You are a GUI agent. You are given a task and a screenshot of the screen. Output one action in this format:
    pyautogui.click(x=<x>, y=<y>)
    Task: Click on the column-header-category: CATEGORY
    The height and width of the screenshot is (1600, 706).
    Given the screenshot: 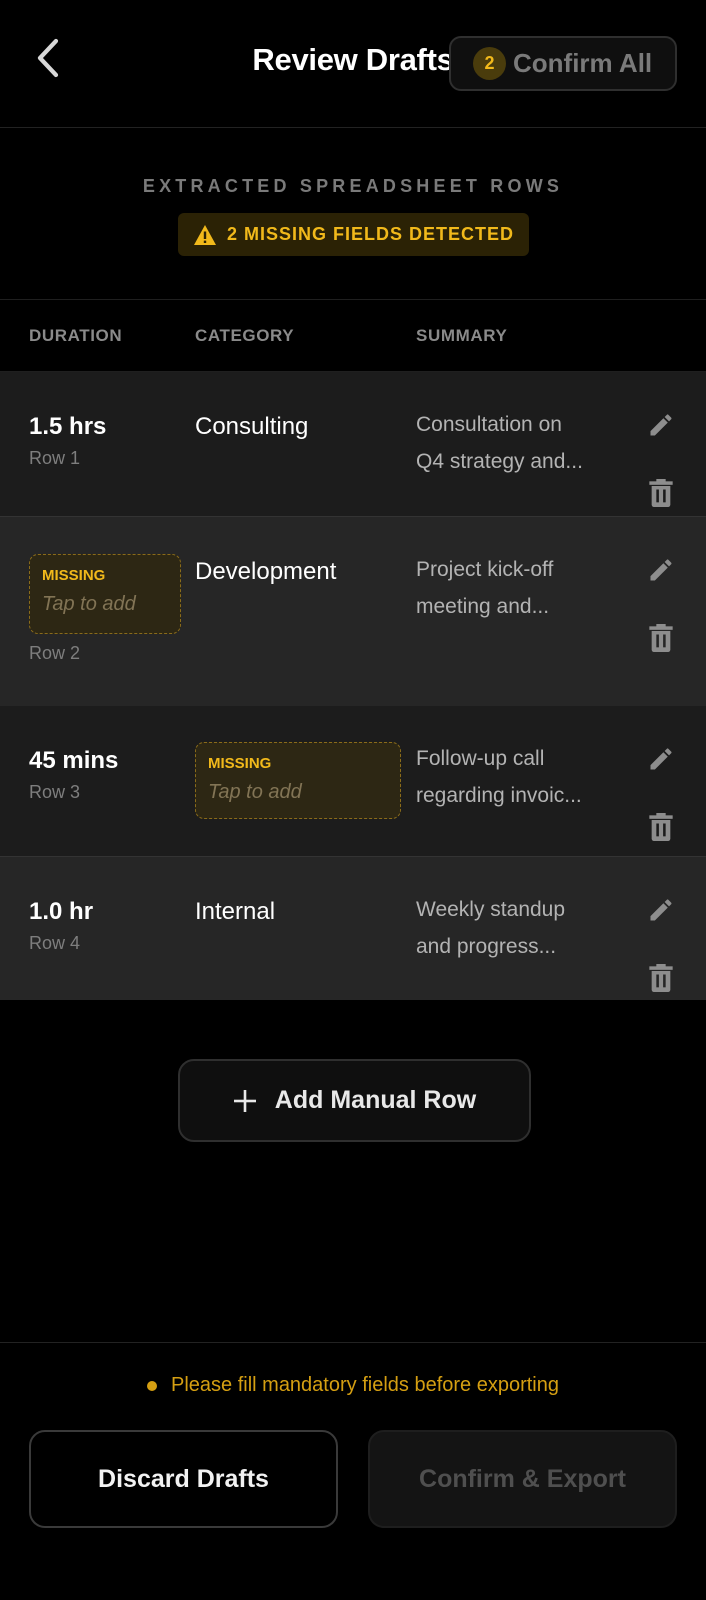 What is the action you would take?
    pyautogui.click(x=245, y=335)
    